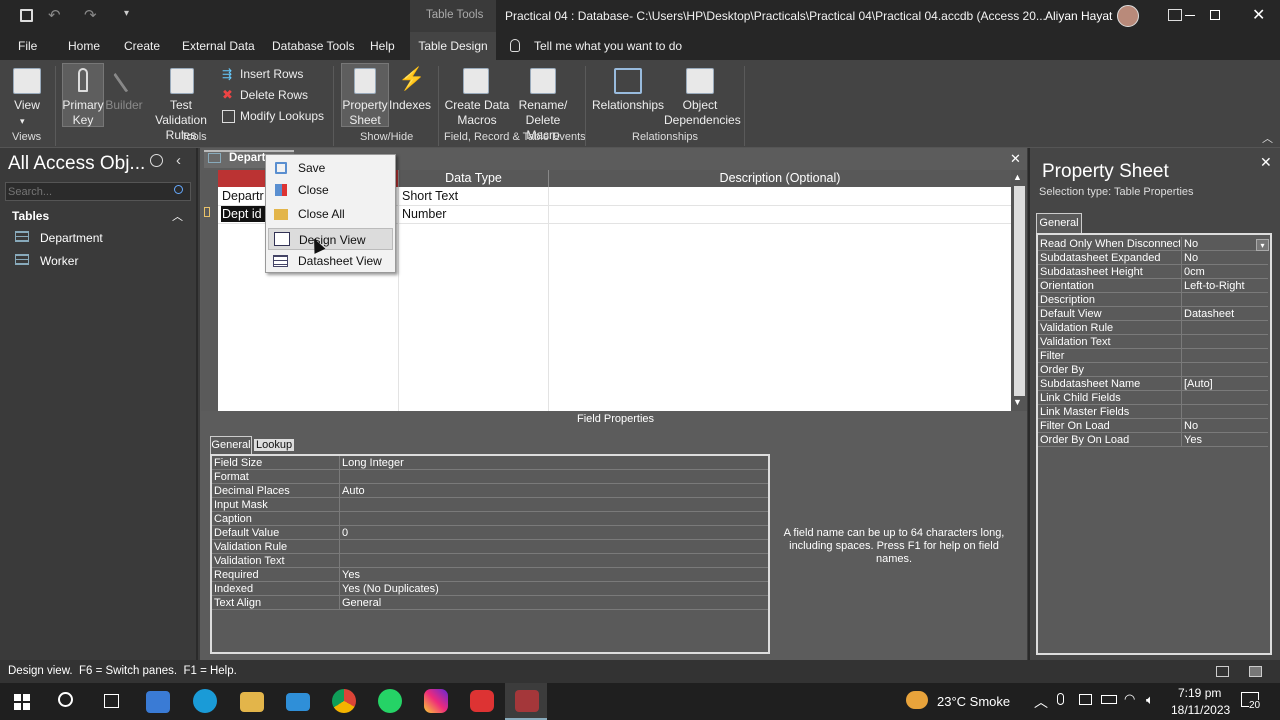 The width and height of the screenshot is (1280, 720). I want to click on property-row: Orientation Left-to-Right, so click(1153, 286).